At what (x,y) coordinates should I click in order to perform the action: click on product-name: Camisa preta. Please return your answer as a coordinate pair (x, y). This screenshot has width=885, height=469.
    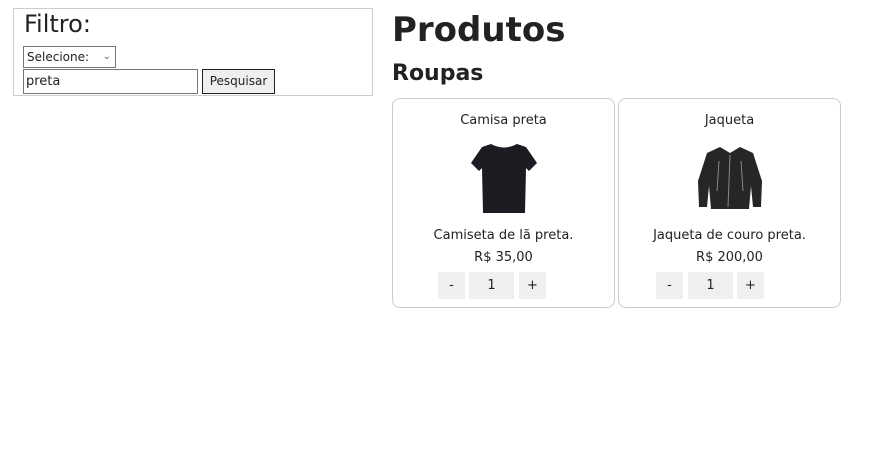
    Looking at the image, I should click on (503, 120).